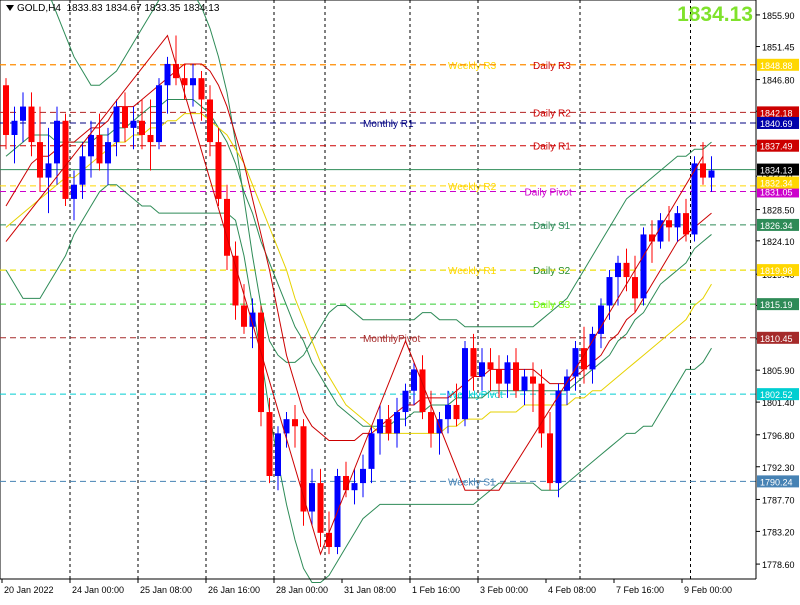 This screenshot has height=605, width=800. Describe the element at coordinates (778, 371) in the screenshot. I see `y-tick-label: 1805.90` at that location.